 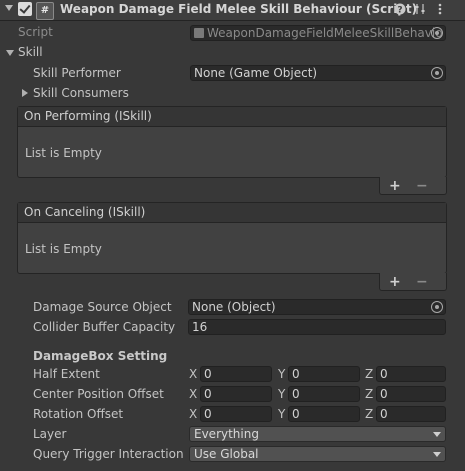 I want to click on foldout-arrow-icon, so click(x=9, y=8).